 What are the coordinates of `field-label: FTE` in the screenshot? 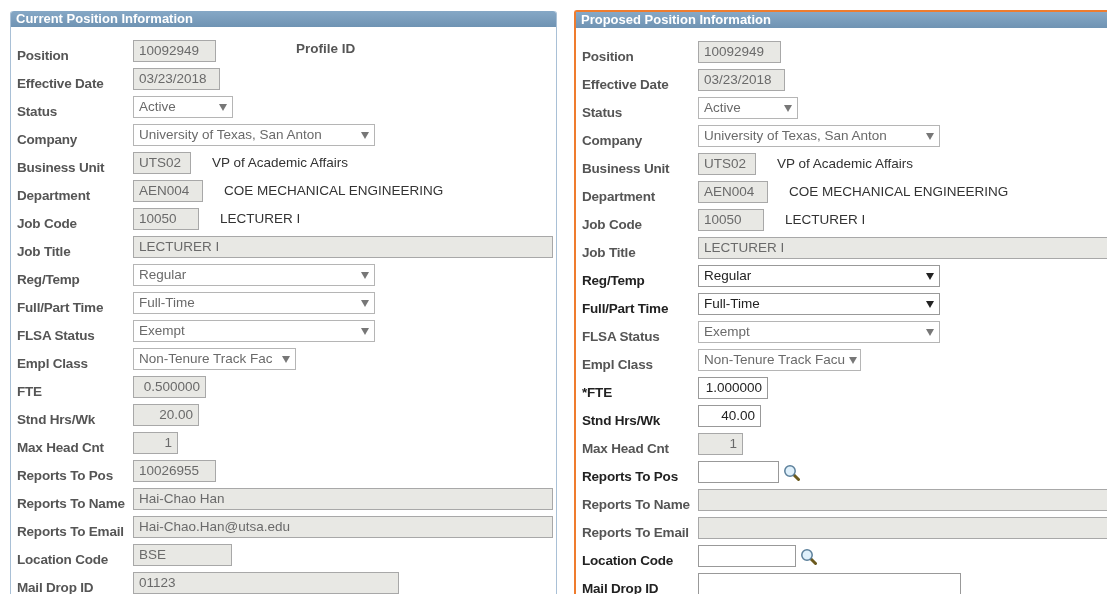 It's located at (30, 390).